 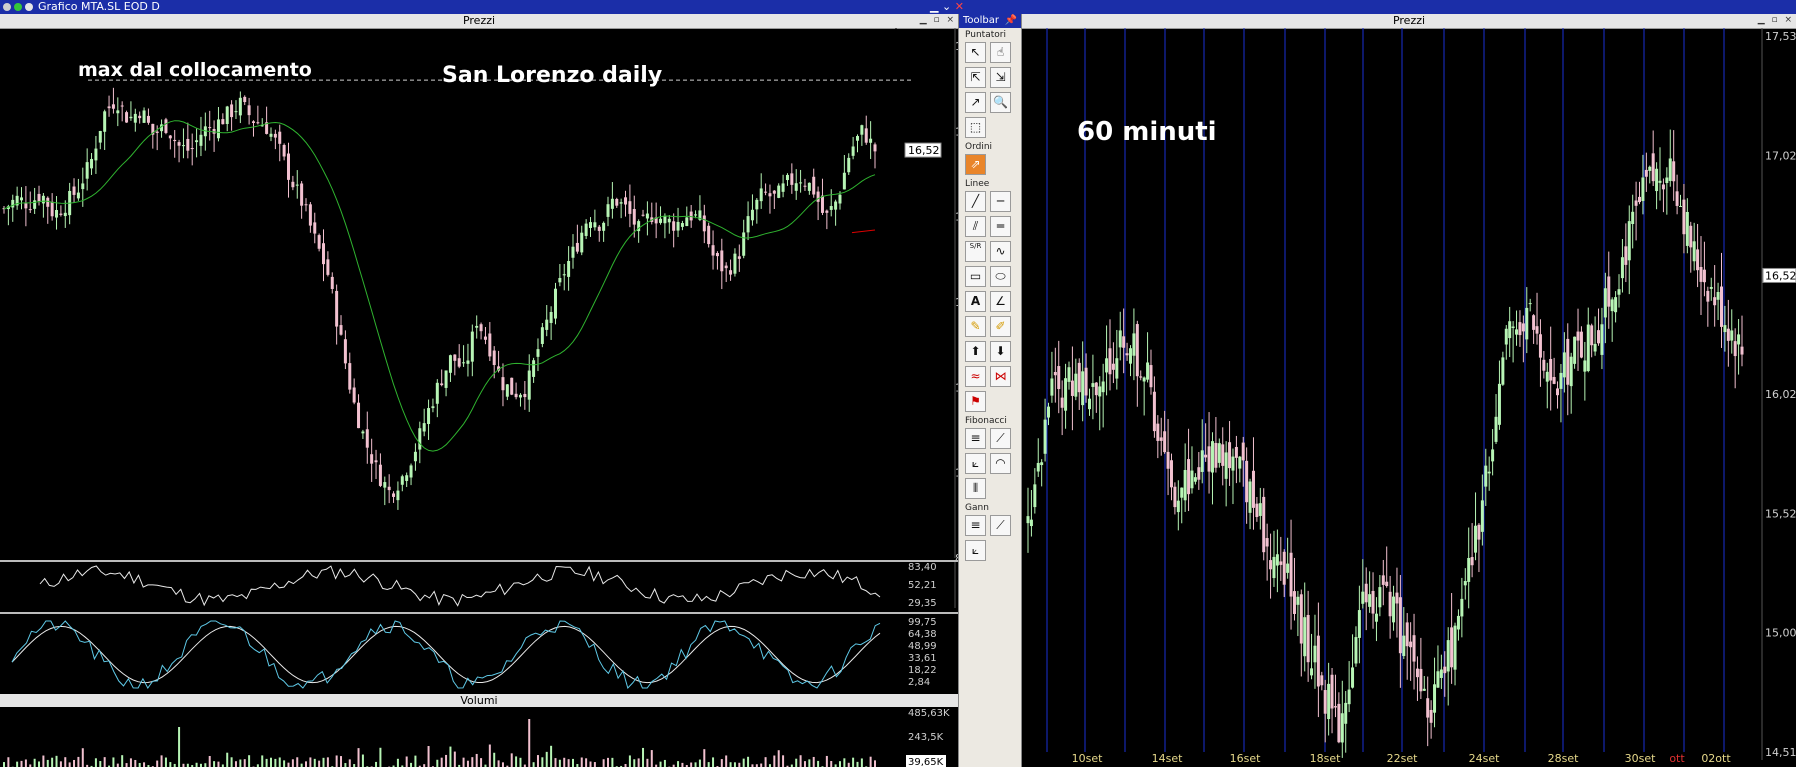 What do you see at coordinates (975, 488) in the screenshot?
I see `fib-time-tool-icon: ⦀` at bounding box center [975, 488].